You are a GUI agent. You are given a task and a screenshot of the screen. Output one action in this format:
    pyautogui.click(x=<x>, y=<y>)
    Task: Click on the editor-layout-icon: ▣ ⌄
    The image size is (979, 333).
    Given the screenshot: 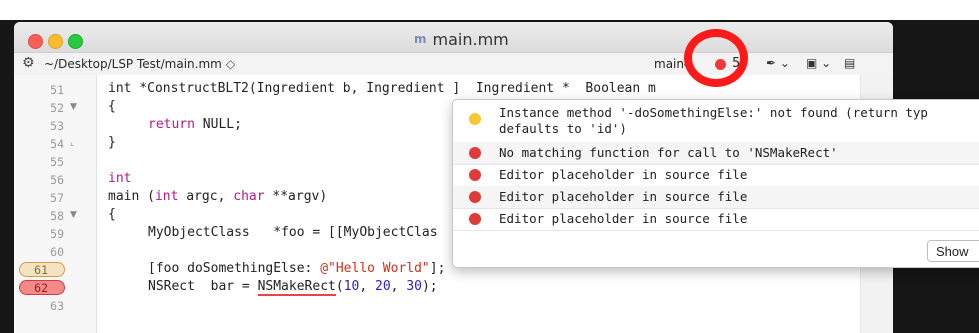 What is the action you would take?
    pyautogui.click(x=818, y=63)
    